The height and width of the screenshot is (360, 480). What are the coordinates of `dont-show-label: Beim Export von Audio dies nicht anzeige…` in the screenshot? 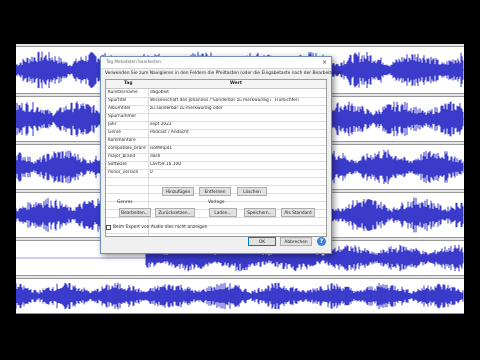 It's located at (160, 227).